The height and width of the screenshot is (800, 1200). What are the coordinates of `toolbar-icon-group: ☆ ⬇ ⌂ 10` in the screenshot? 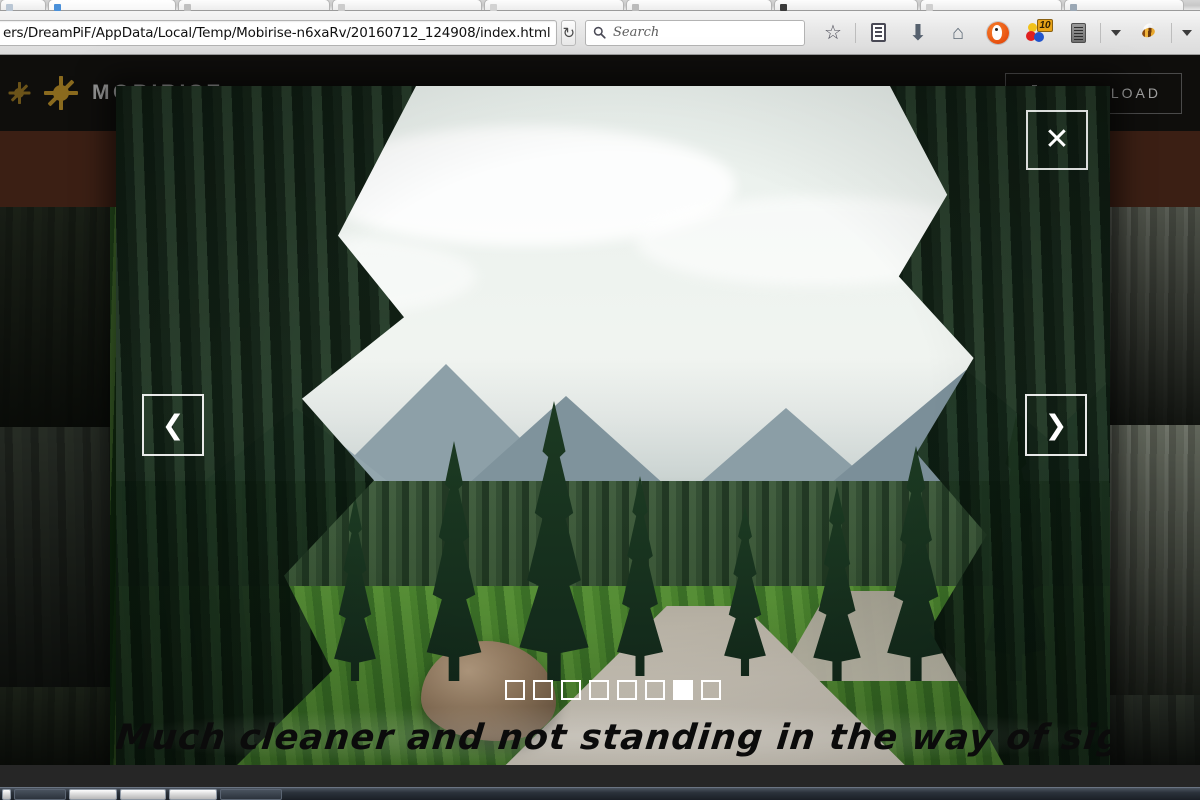 It's located at (1006, 33).